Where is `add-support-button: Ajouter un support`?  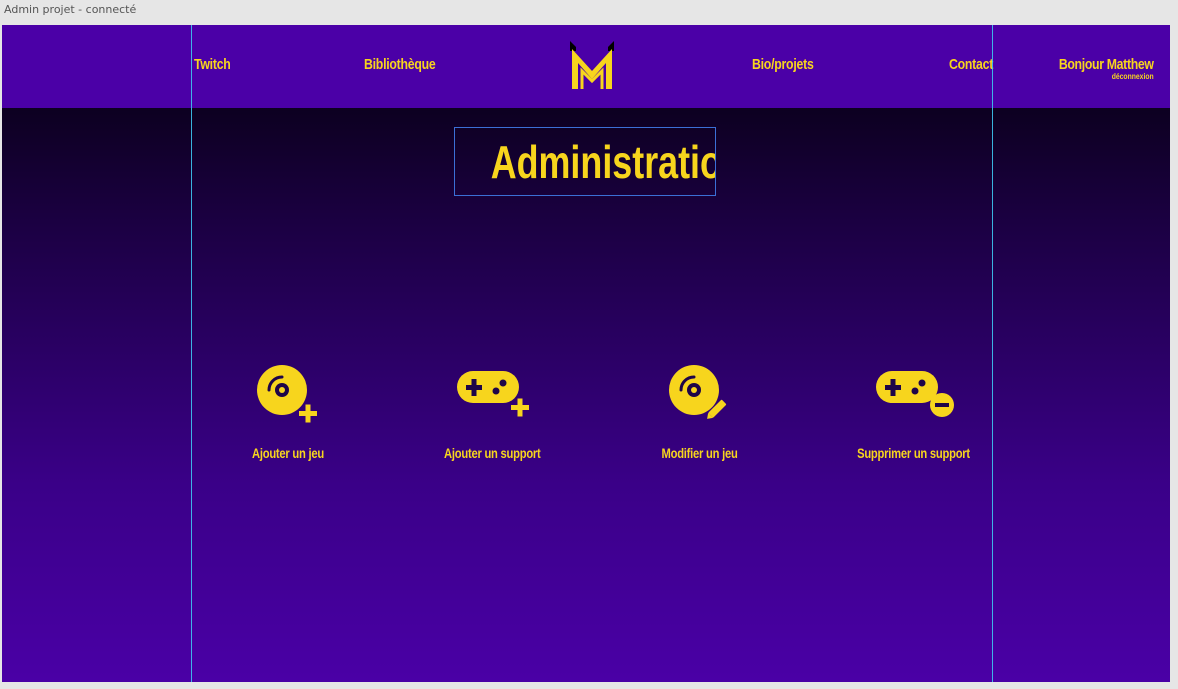
add-support-button: Ajouter un support is located at coordinates (492, 418).